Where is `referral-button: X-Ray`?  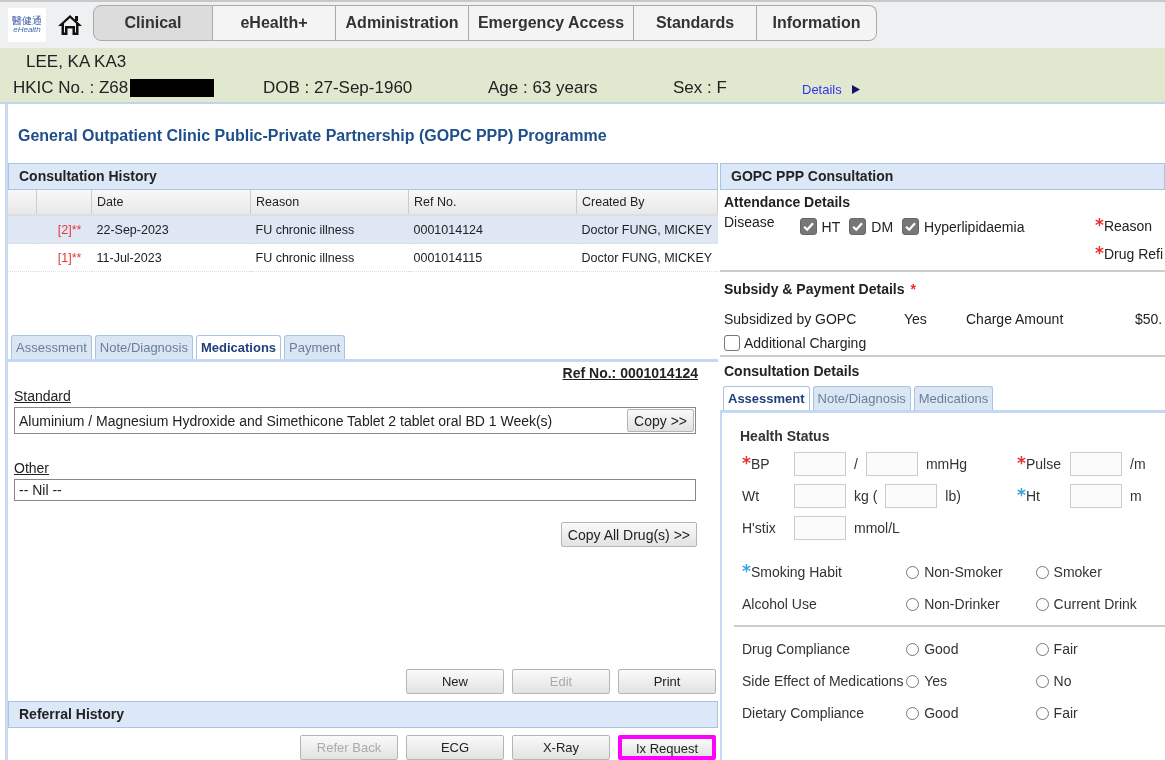
referral-button: X-Ray is located at coordinates (561, 747).